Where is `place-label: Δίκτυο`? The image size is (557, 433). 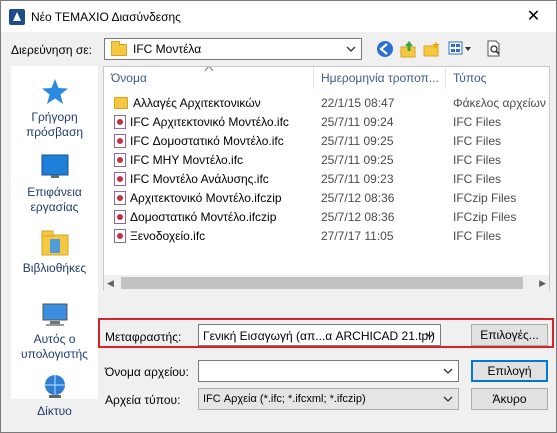
place-label: Δίκτυο is located at coordinates (54, 411).